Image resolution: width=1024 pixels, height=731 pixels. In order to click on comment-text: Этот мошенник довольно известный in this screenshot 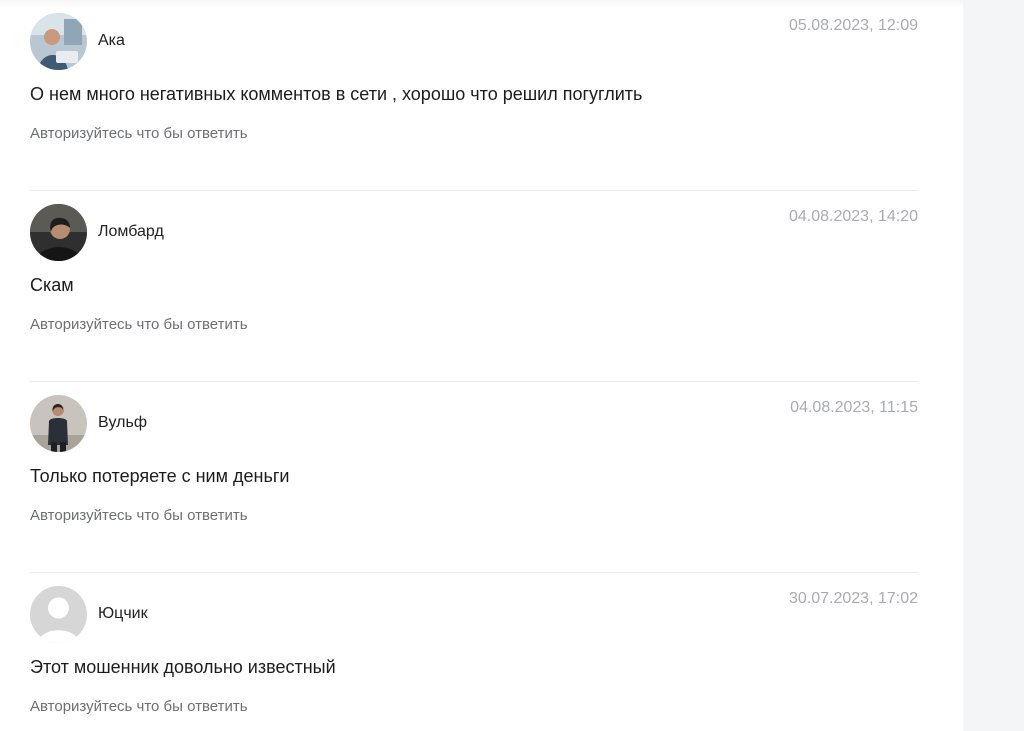, I will do `click(183, 667)`.